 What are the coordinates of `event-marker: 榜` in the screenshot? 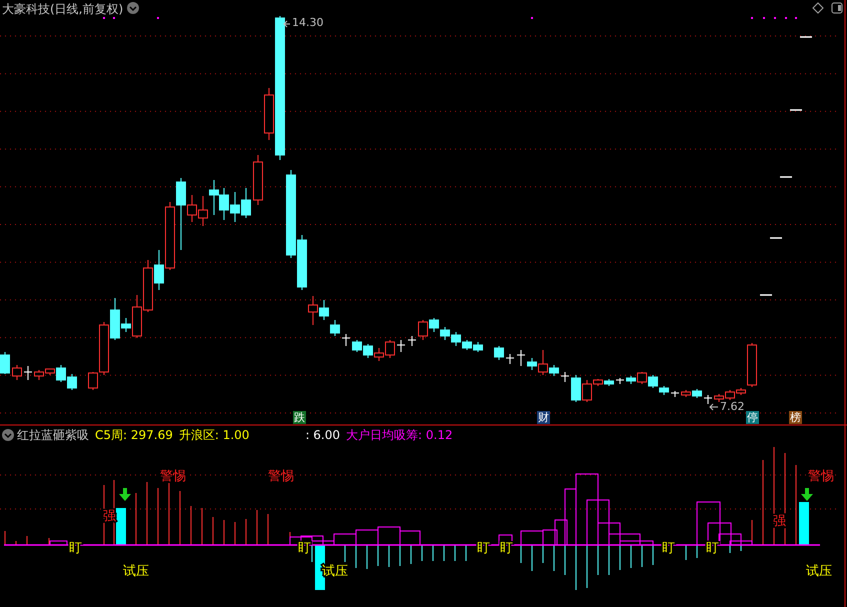 It's located at (795, 417).